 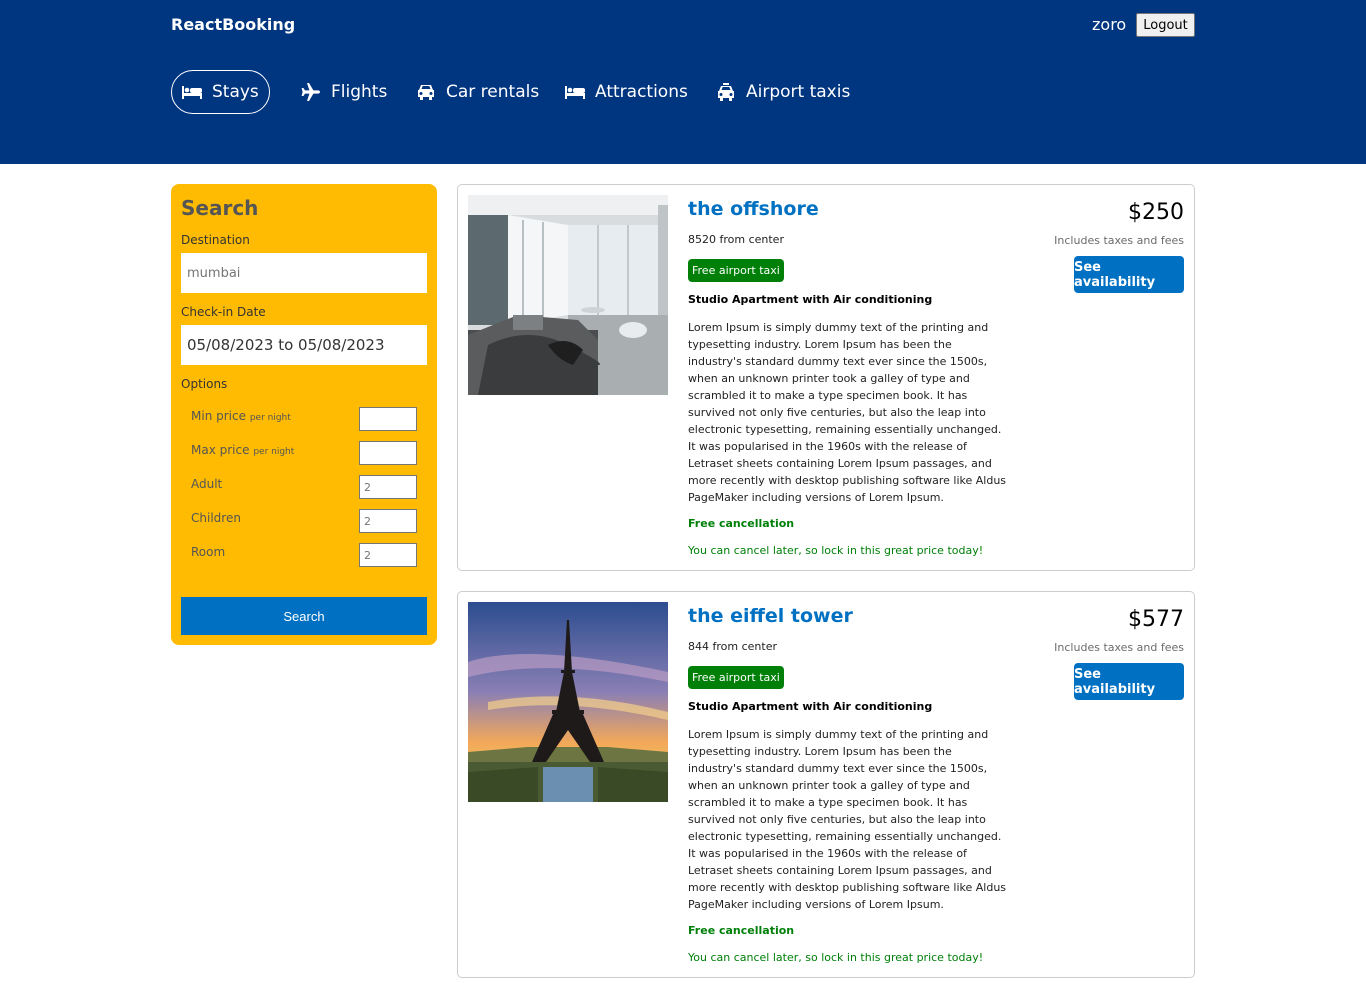 I want to click on nav-label: Flights, so click(x=359, y=92).